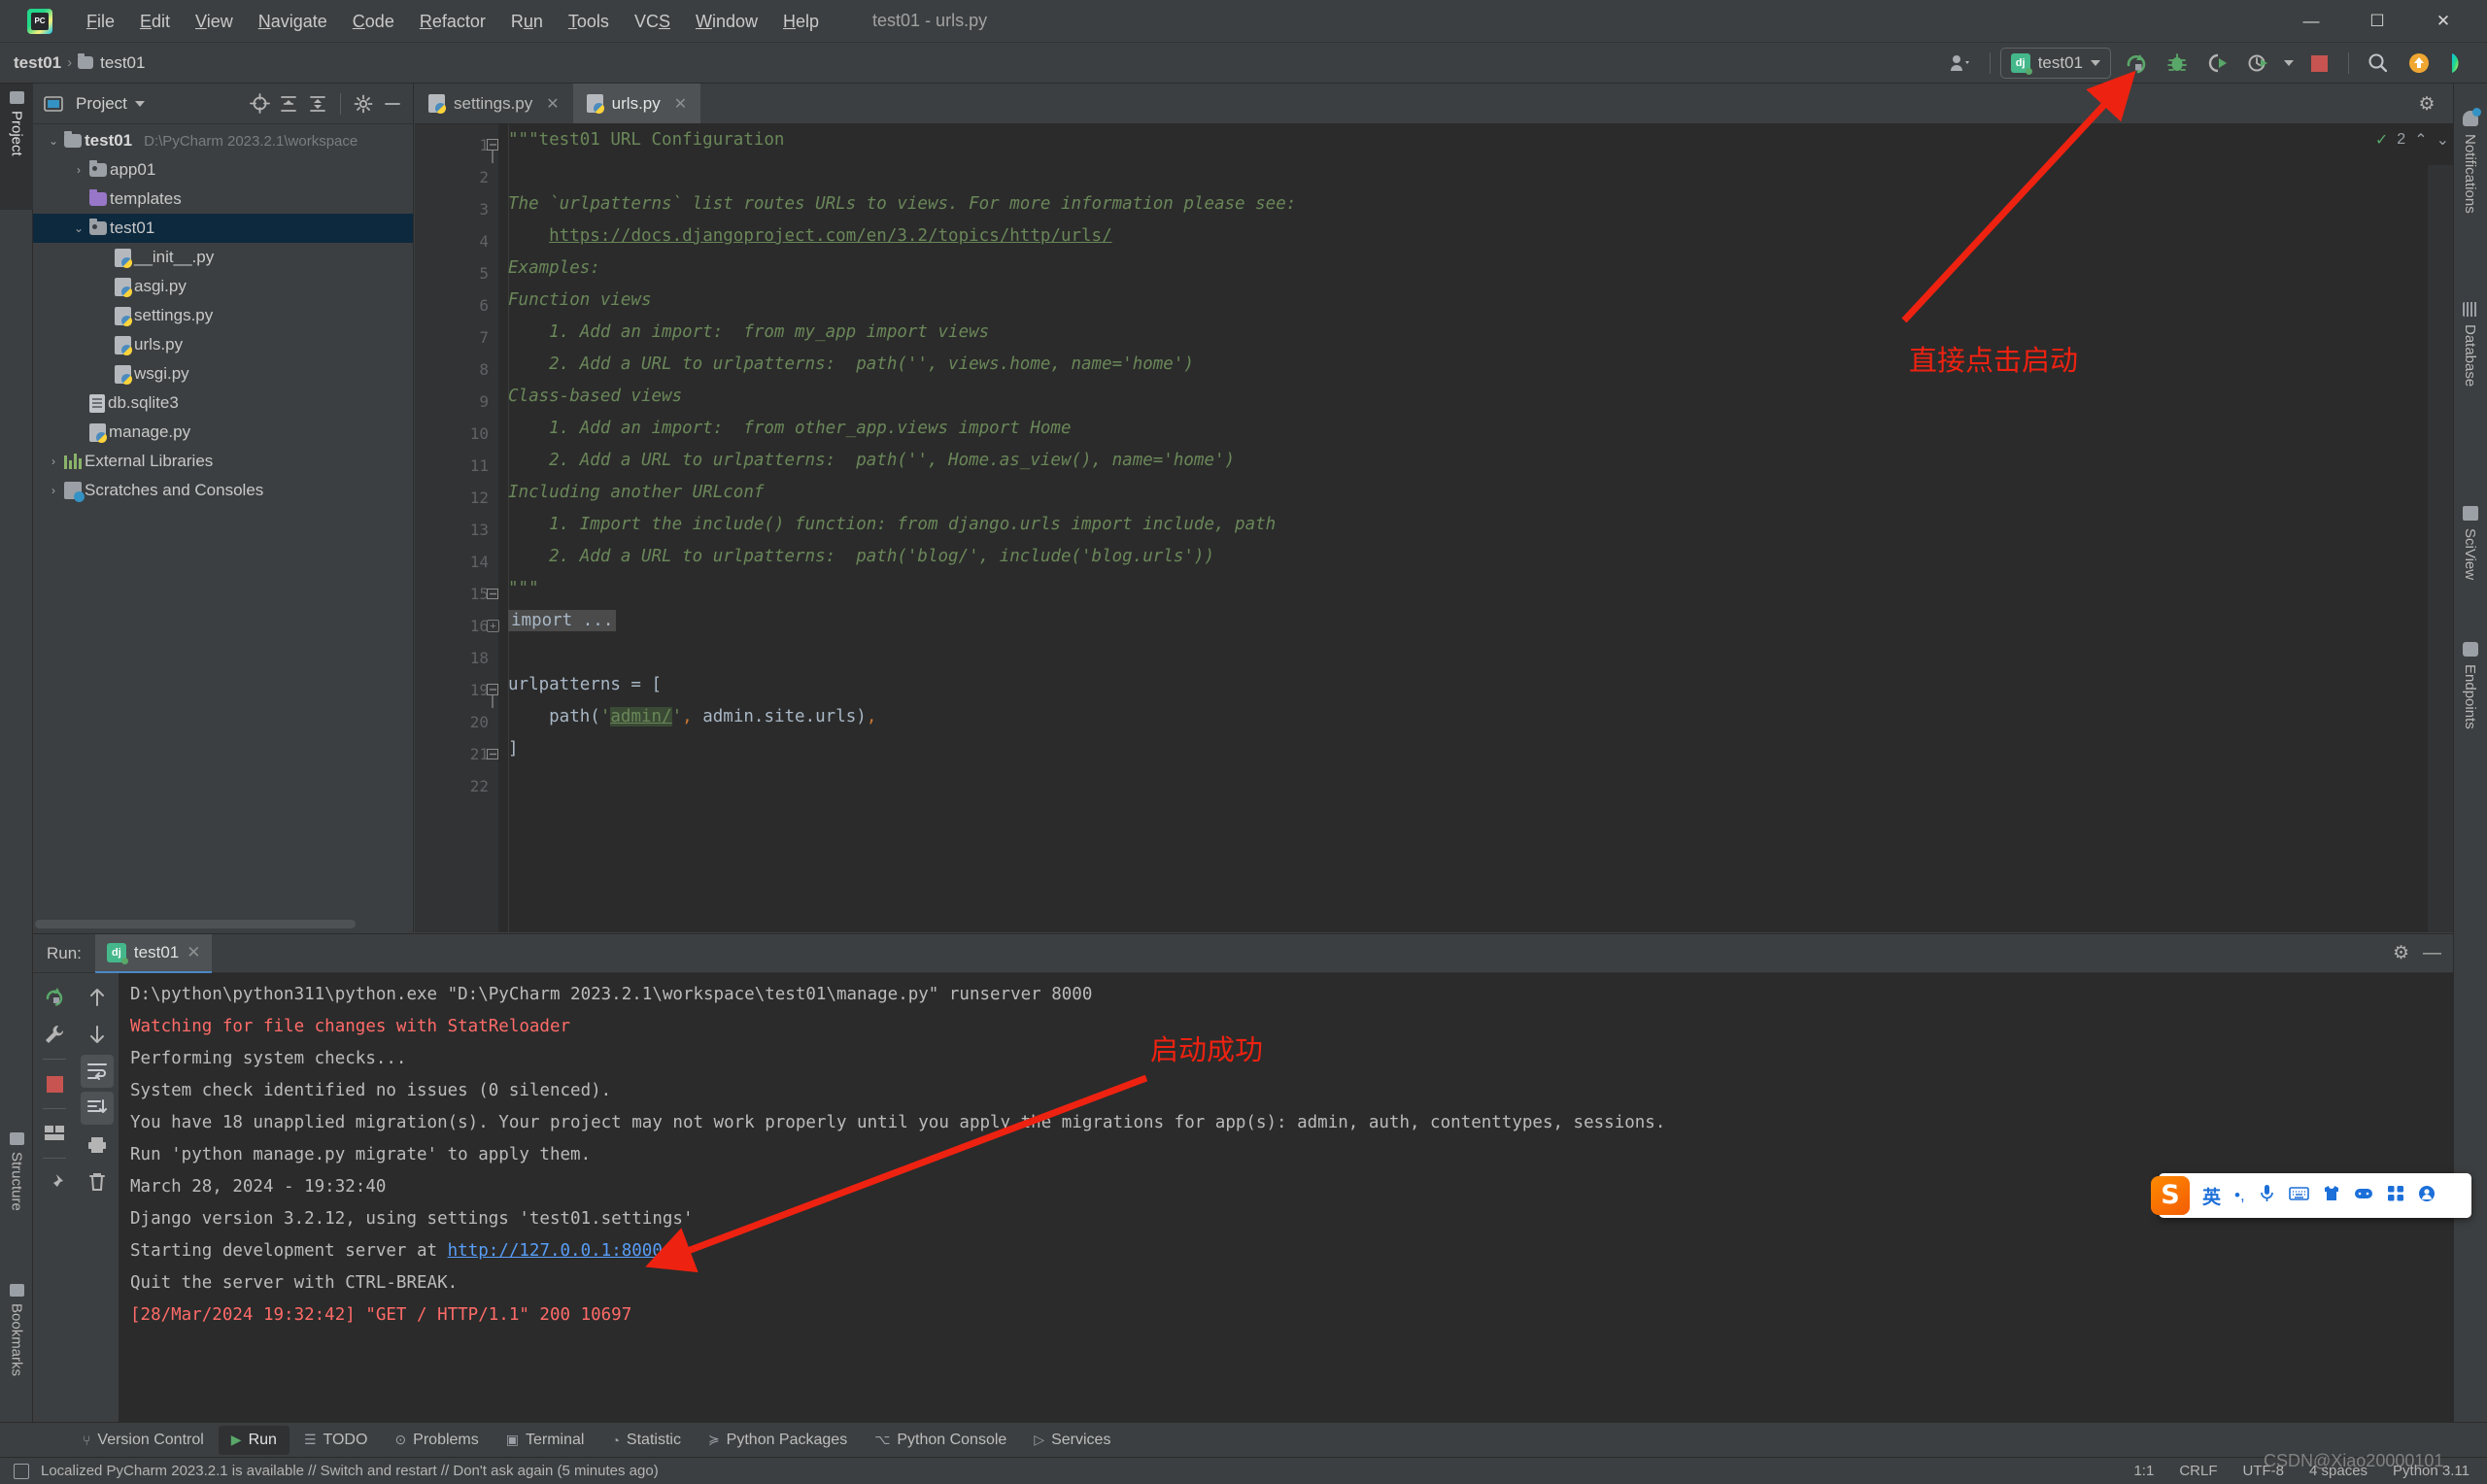 This screenshot has height=1484, width=2487. What do you see at coordinates (801, 21) in the screenshot?
I see `menu-help: Help` at bounding box center [801, 21].